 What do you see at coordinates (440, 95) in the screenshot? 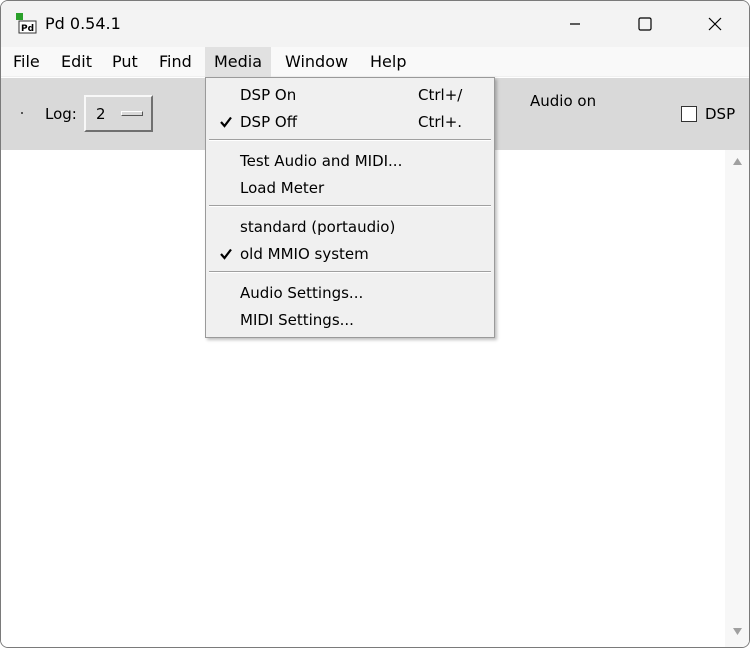
I see `menu-item-shortcut: Ctrl+/` at bounding box center [440, 95].